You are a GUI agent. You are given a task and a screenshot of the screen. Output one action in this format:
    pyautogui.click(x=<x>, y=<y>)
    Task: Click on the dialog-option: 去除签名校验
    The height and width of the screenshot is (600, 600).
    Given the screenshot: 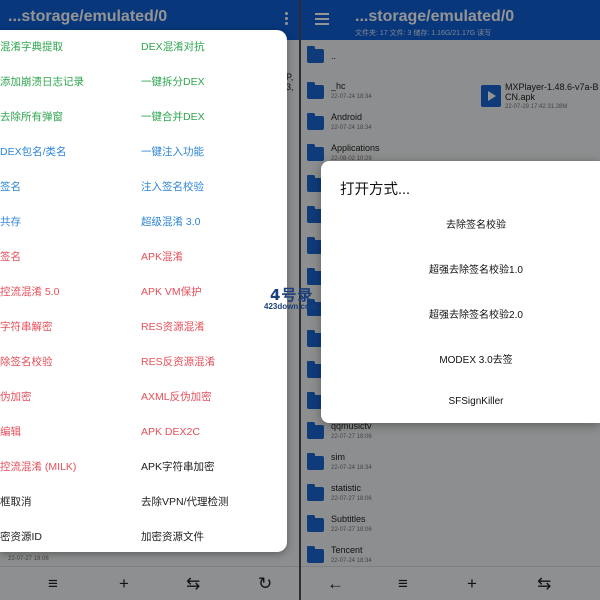 What is the action you would take?
    pyautogui.click(x=476, y=223)
    